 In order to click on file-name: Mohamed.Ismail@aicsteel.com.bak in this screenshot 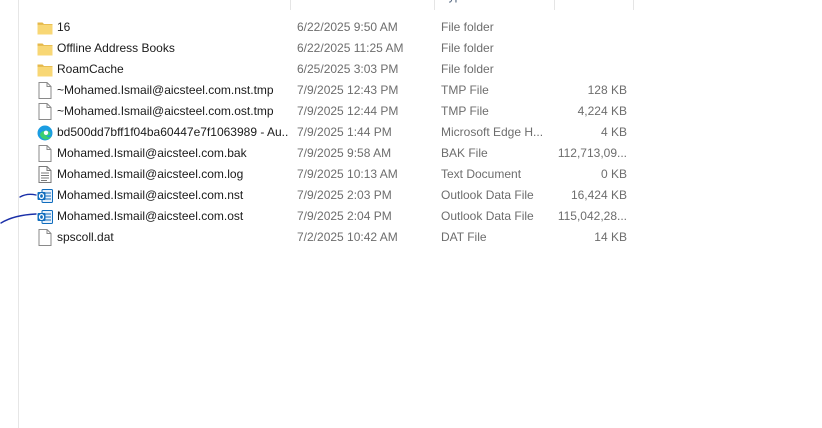, I will do `click(152, 153)`.